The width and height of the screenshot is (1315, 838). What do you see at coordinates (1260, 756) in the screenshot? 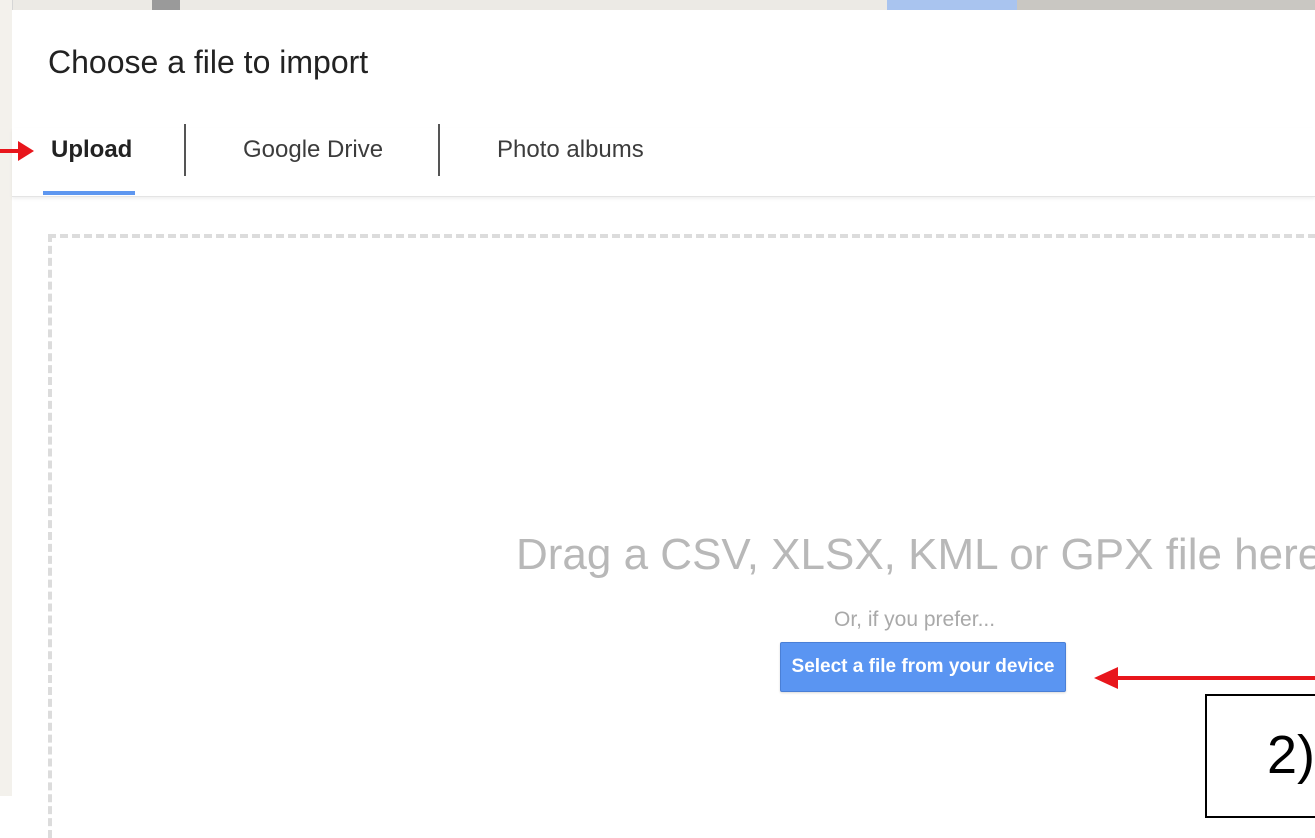
I see `annotation-callout: 2)` at bounding box center [1260, 756].